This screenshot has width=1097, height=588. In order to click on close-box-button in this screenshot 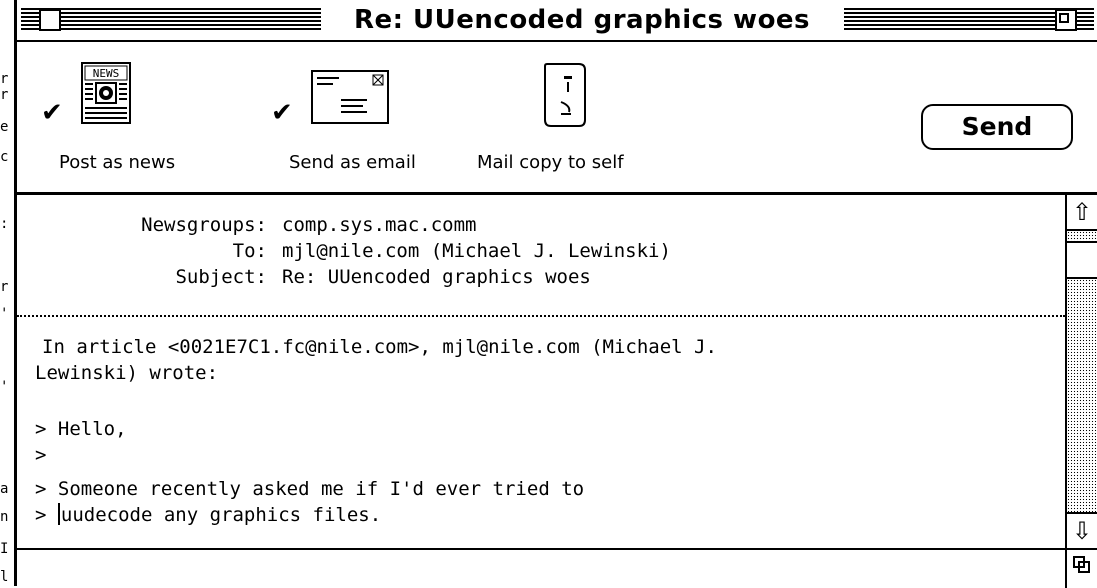, I will do `click(50, 20)`.